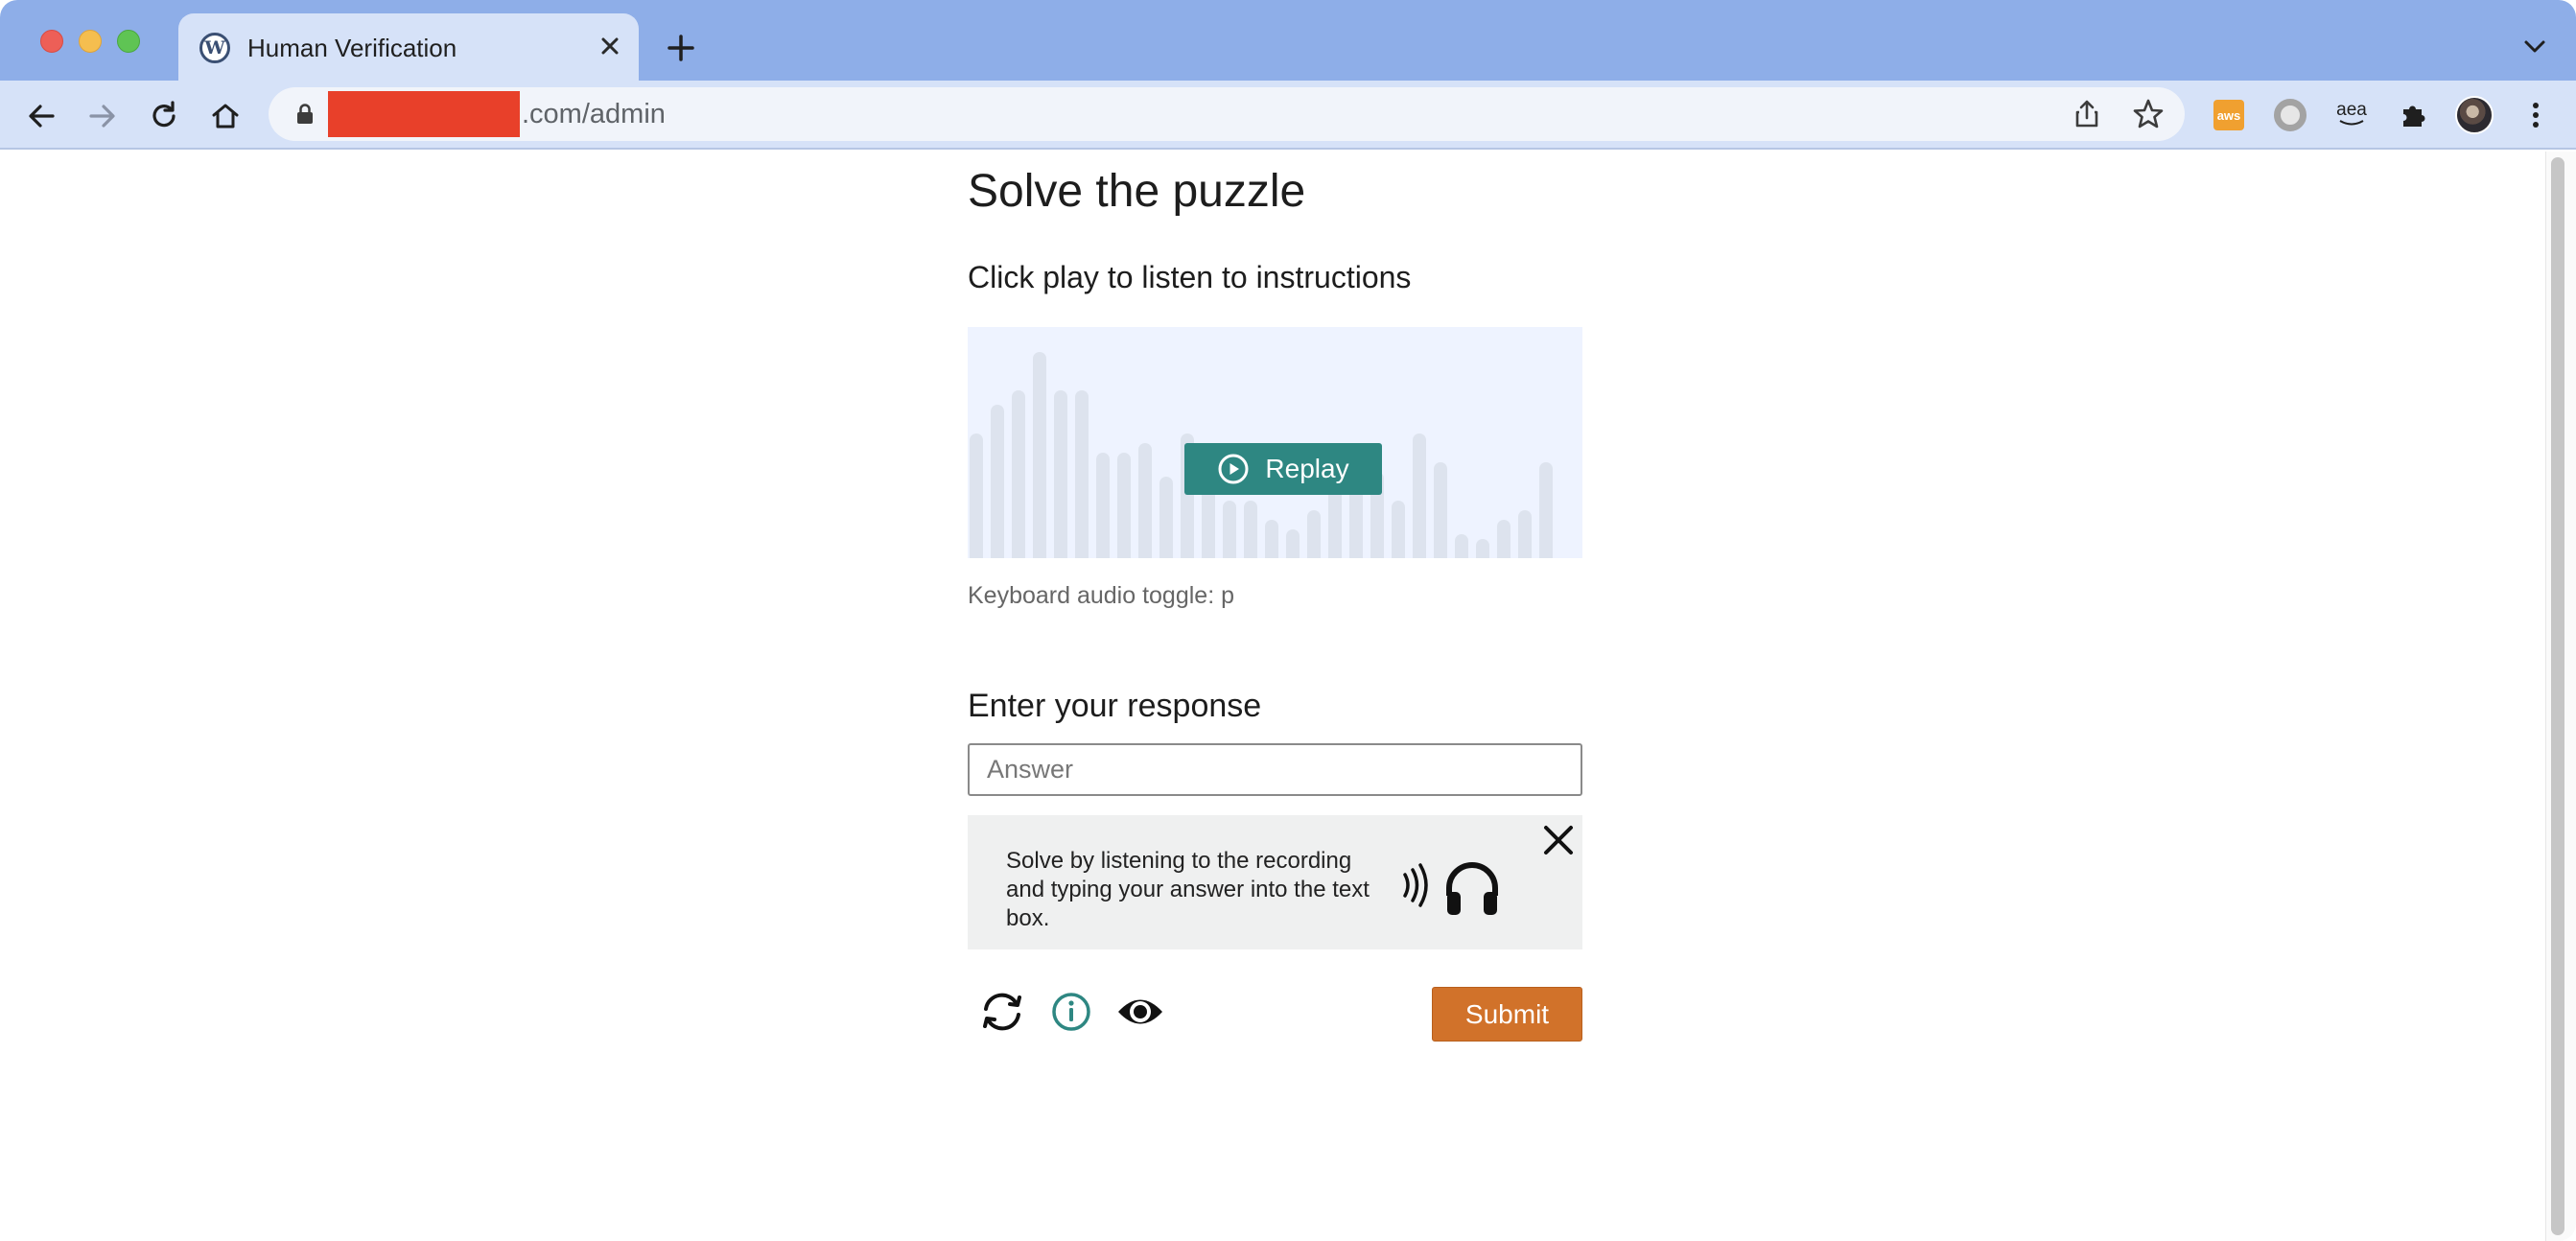 This screenshot has height=1241, width=2576. Describe the element at coordinates (2087, 114) in the screenshot. I see `share-icon` at that location.